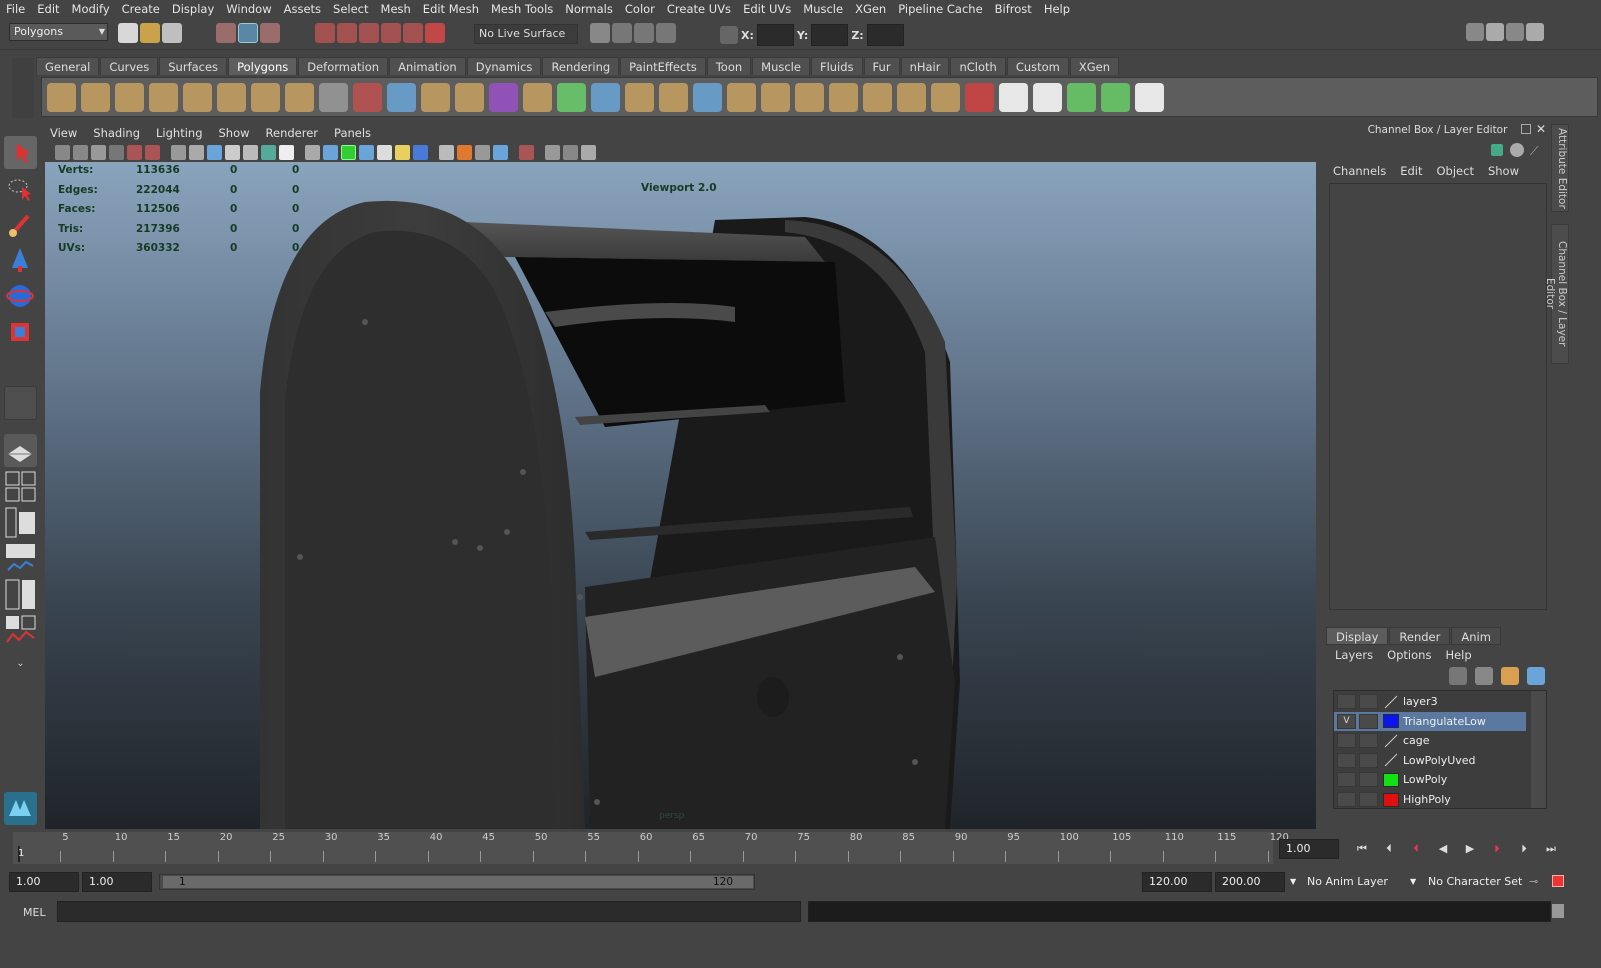 The image size is (1601, 968). Describe the element at coordinates (347, 33) in the screenshot. I see `snap-curve-icon` at that location.